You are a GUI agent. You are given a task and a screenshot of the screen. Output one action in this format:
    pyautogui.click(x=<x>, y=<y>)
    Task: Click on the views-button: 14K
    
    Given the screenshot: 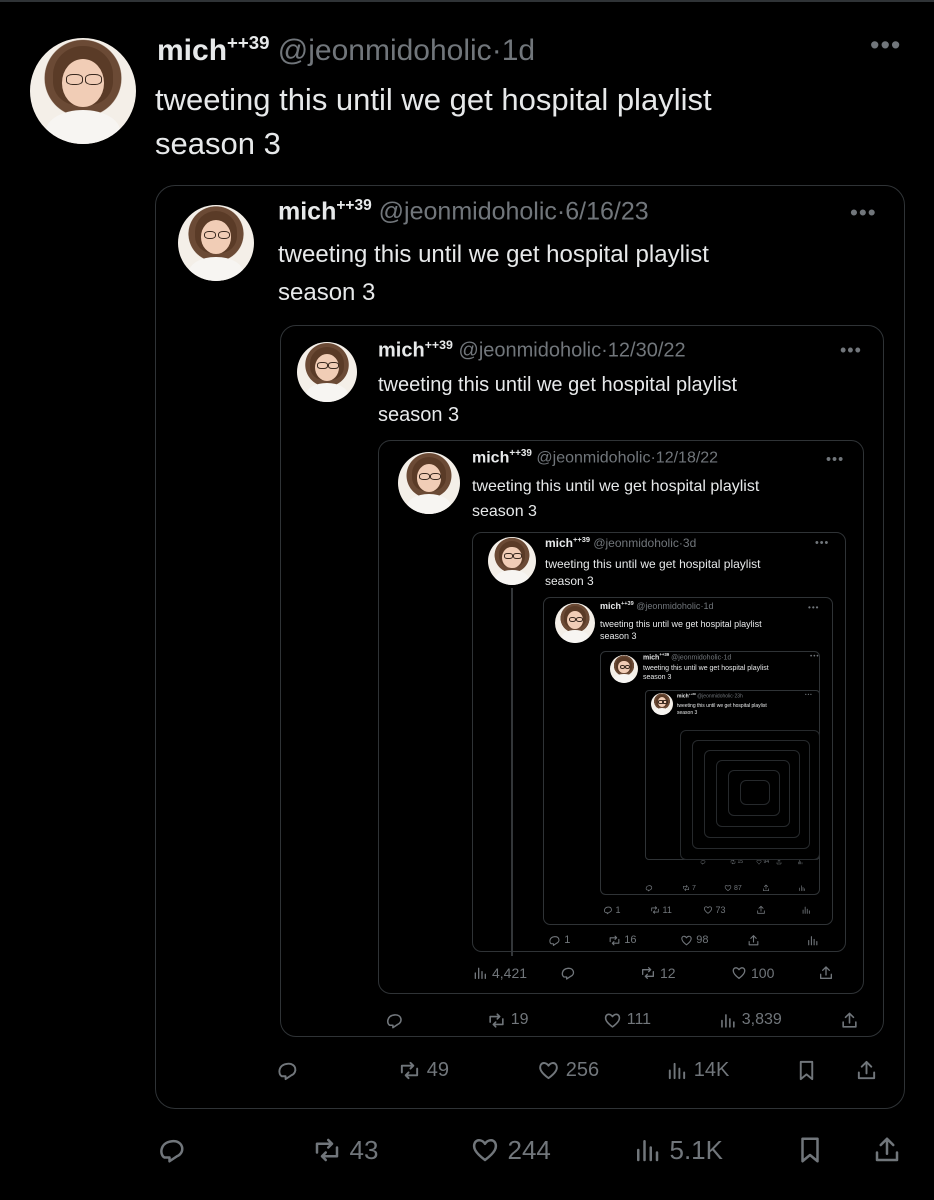 What is the action you would take?
    pyautogui.click(x=697, y=1070)
    